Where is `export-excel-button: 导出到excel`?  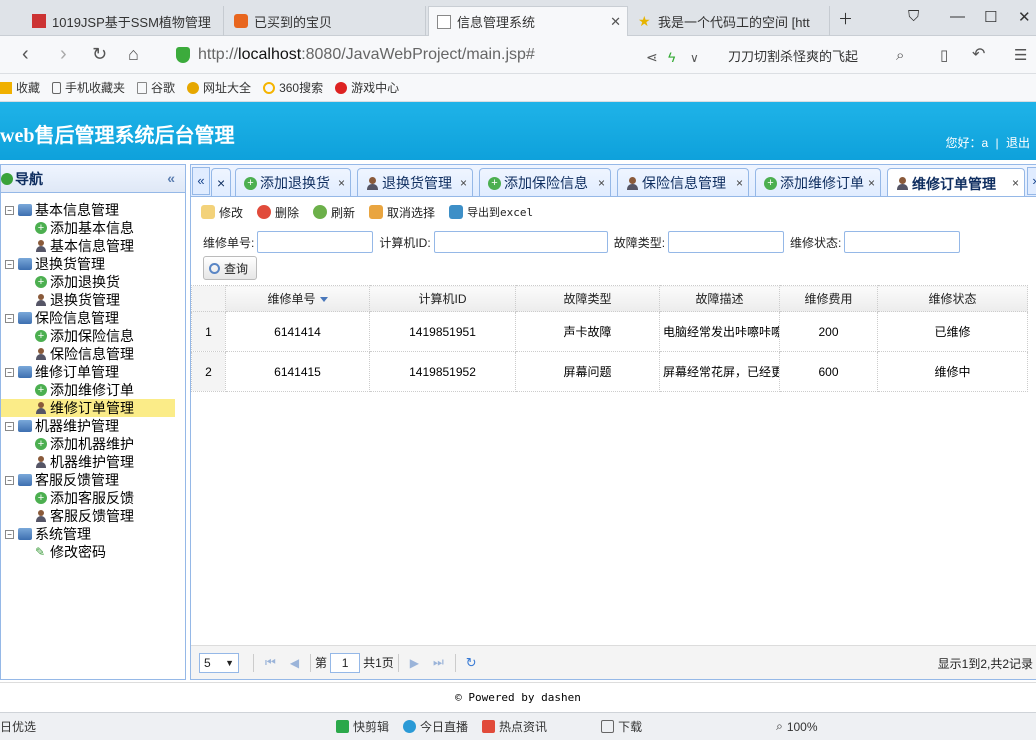 export-excel-button: 导出到excel is located at coordinates (491, 212).